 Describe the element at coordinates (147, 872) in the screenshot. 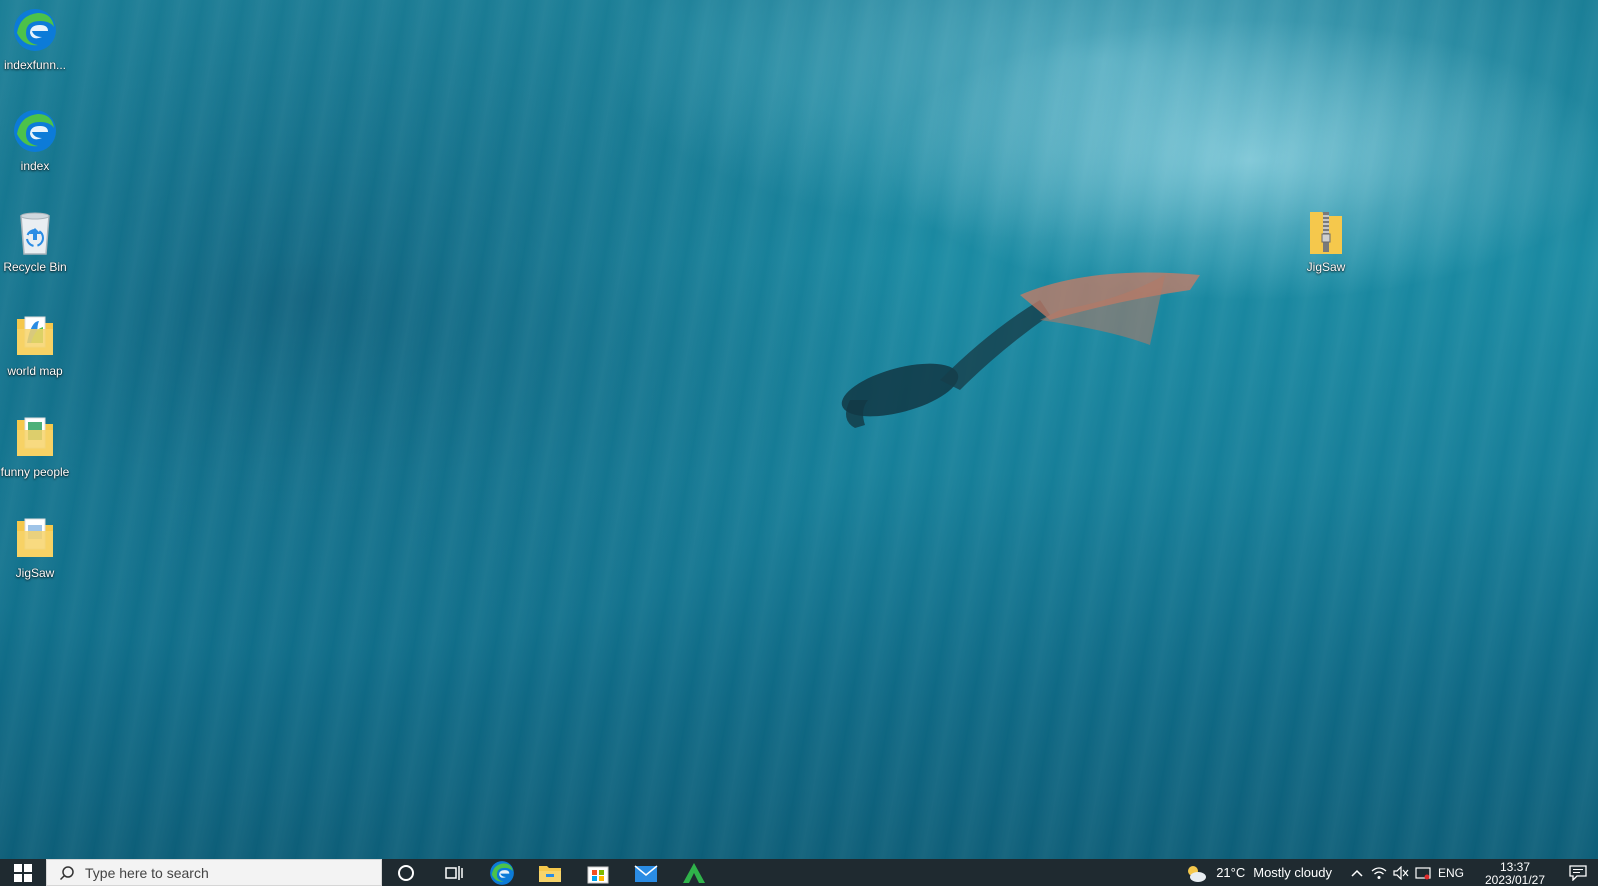

I see `search-placeholder: Type here to search` at that location.